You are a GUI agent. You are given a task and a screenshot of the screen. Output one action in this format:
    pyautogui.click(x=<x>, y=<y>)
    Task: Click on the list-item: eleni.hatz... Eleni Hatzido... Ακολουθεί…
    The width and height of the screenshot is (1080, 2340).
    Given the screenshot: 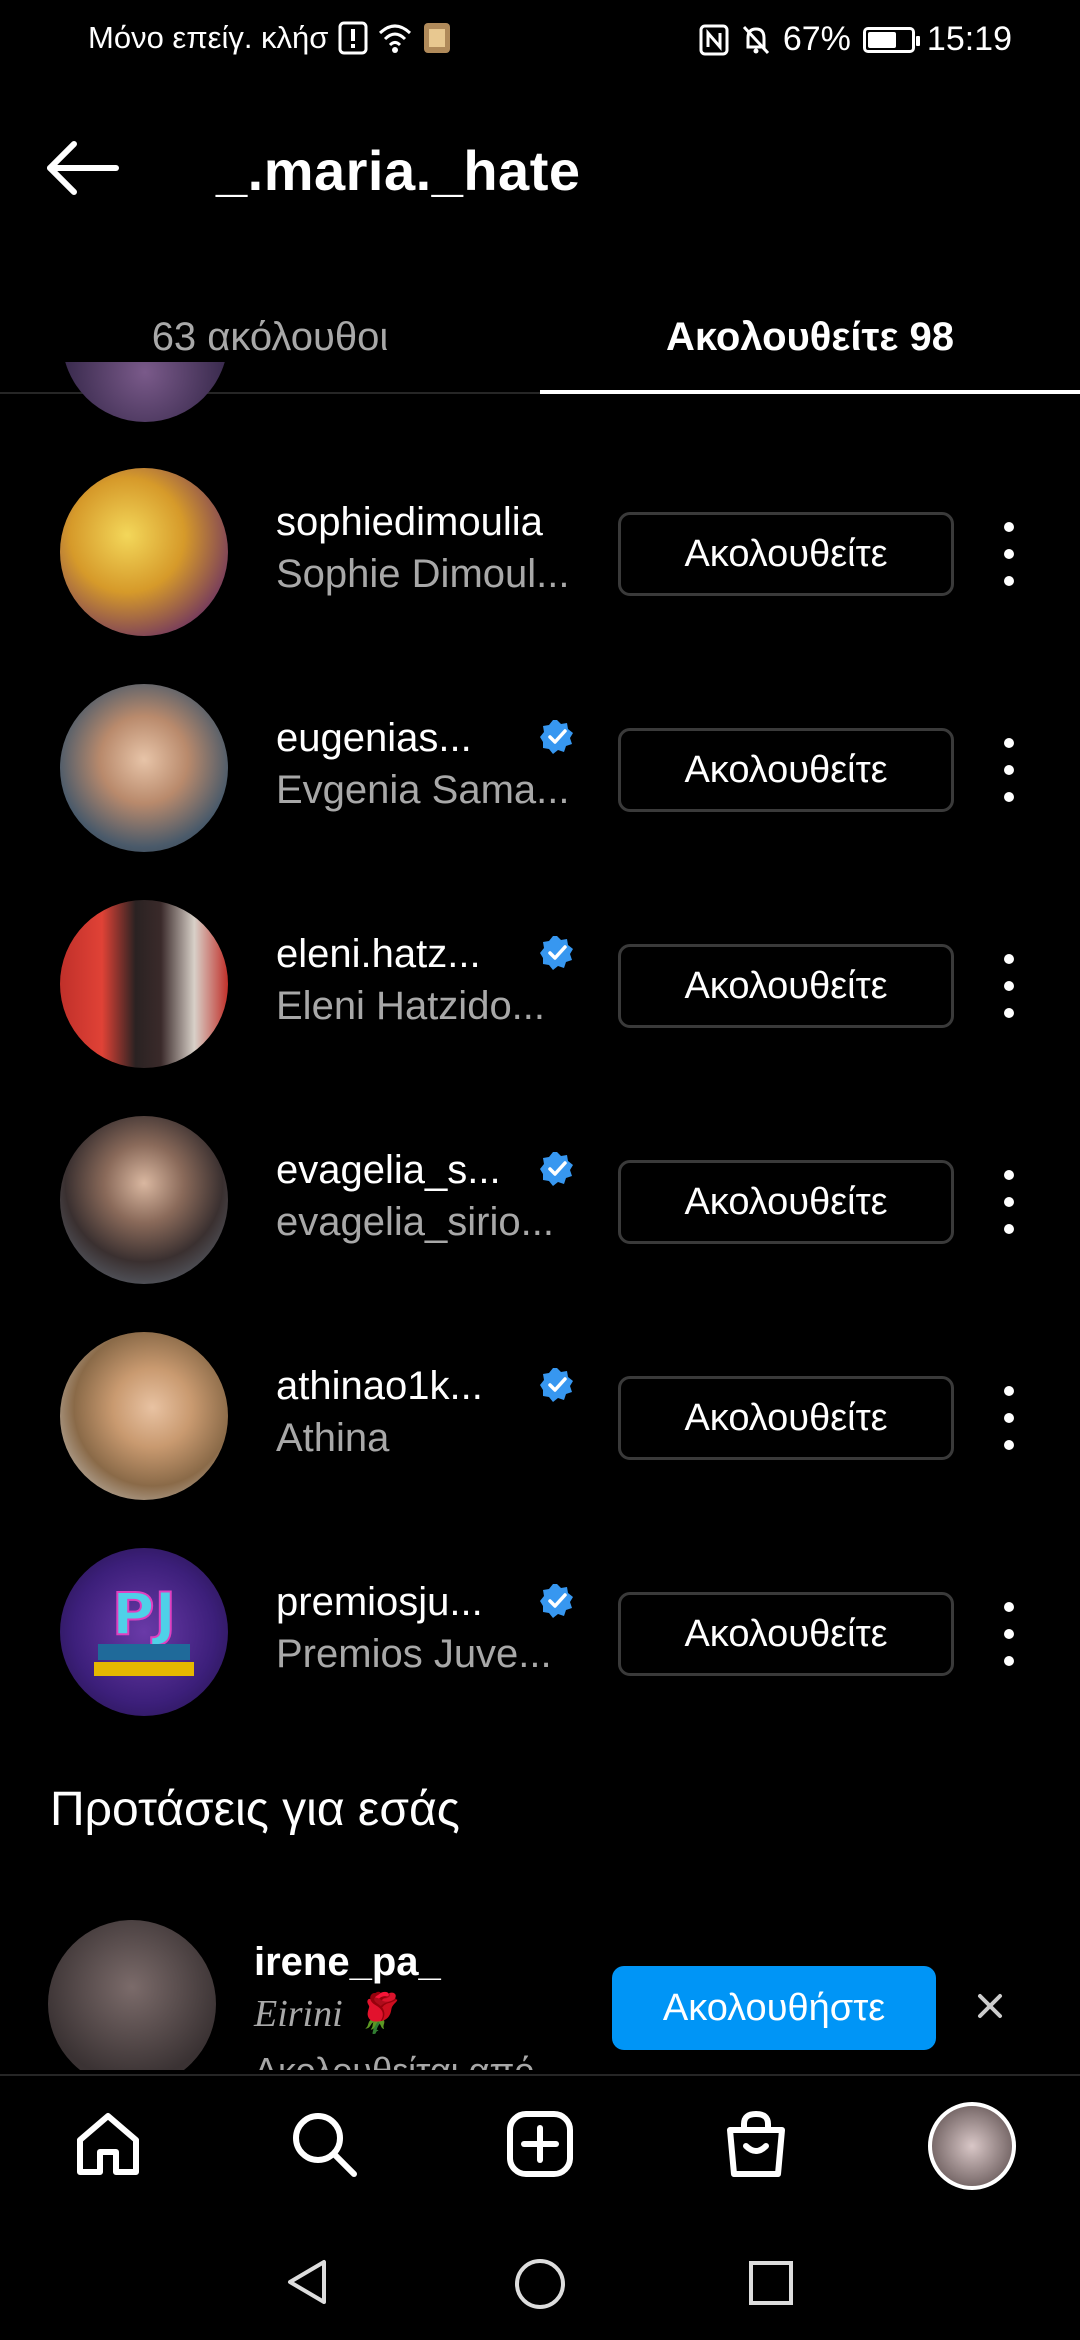 What is the action you would take?
    pyautogui.click(x=540, y=984)
    